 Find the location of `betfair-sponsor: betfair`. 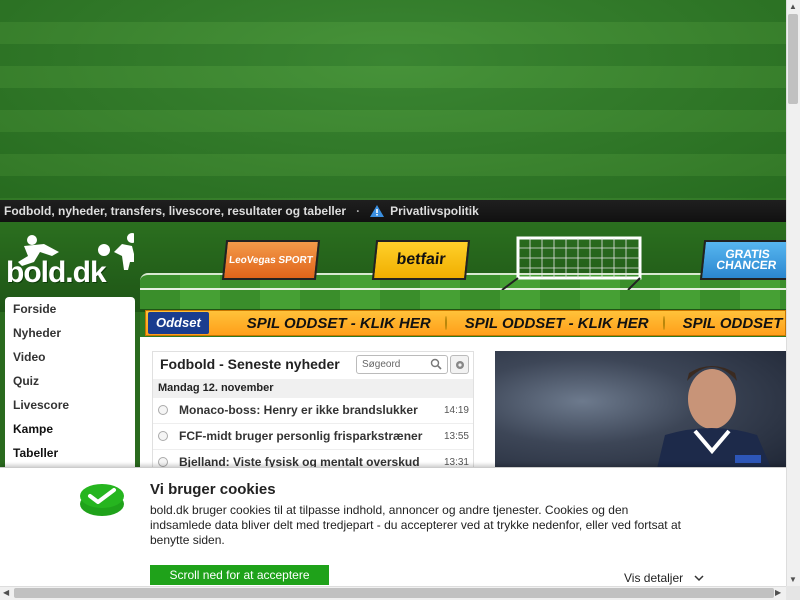

betfair-sponsor: betfair is located at coordinates (421, 260).